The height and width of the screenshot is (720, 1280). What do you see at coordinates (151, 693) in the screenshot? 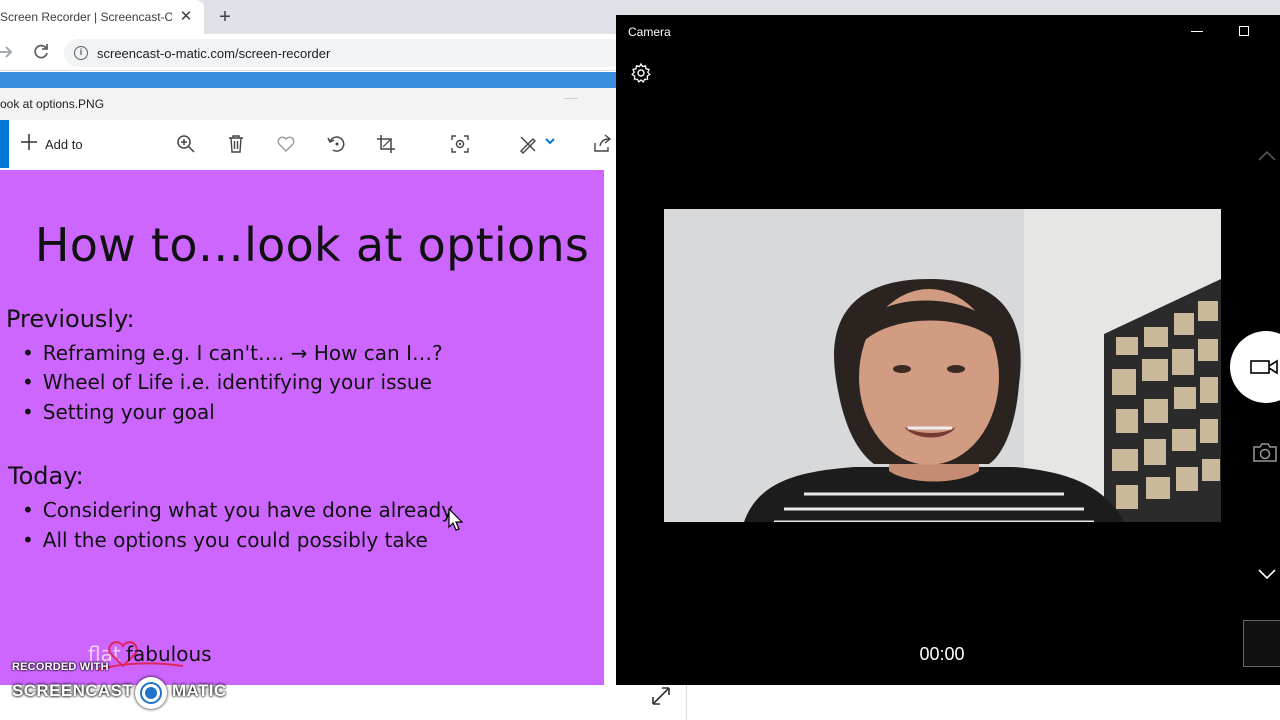
I see `watermark-logo-icon` at bounding box center [151, 693].